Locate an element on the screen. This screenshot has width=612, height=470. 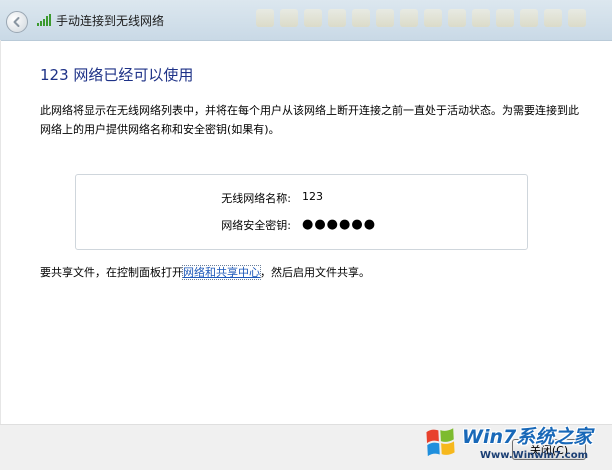
network-name-label: 无线网络名称: is located at coordinates (256, 198).